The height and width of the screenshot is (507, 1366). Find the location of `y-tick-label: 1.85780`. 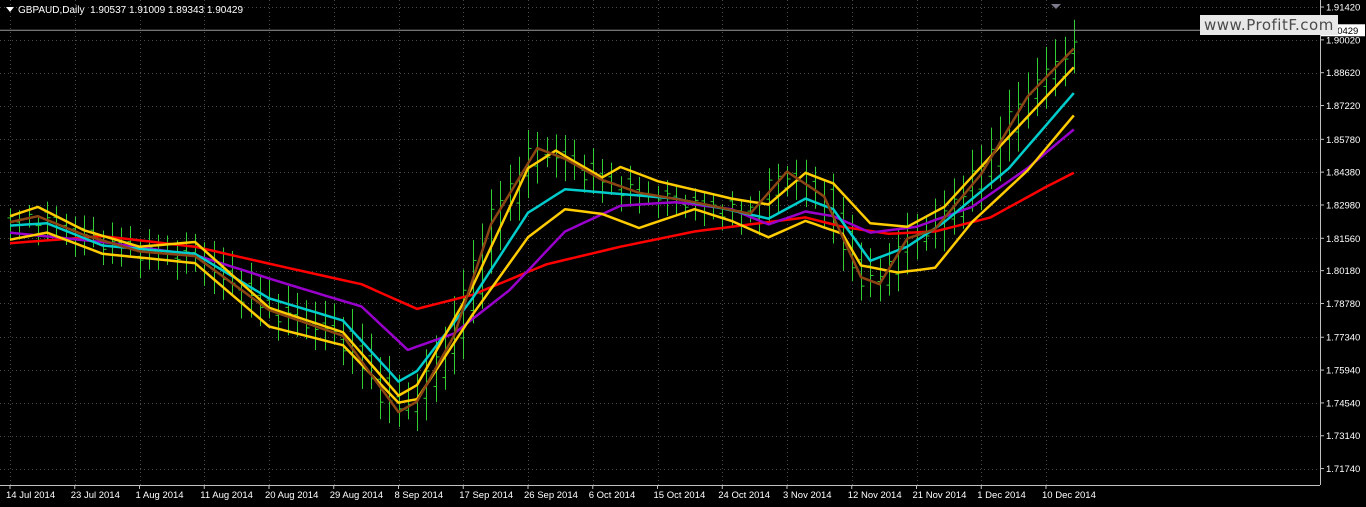

y-tick-label: 1.85780 is located at coordinates (1343, 140).